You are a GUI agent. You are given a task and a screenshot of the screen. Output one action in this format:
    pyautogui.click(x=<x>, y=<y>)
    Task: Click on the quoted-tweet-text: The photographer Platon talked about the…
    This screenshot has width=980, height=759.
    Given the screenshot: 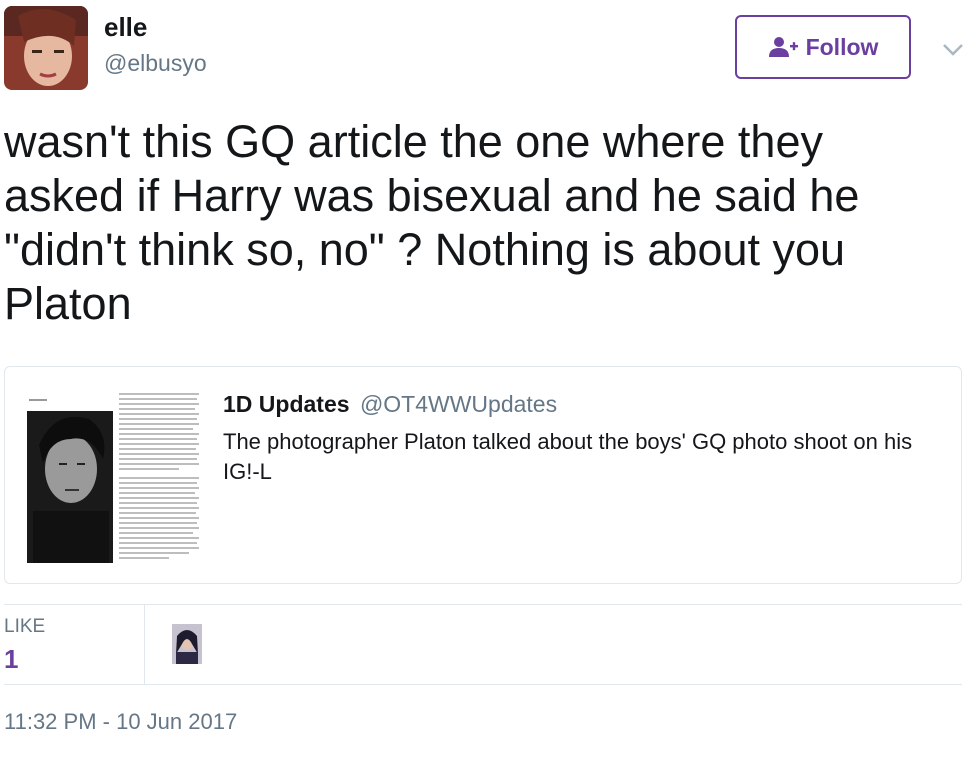 What is the action you would take?
    pyautogui.click(x=568, y=456)
    